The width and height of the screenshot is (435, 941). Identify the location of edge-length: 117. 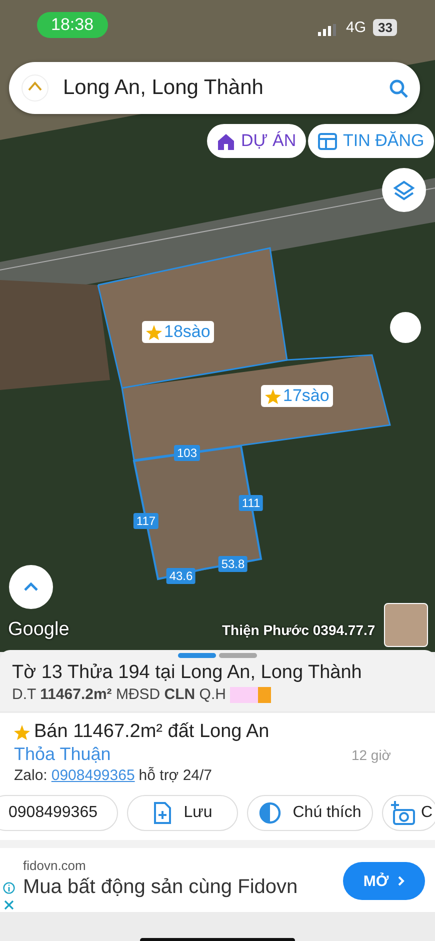
(146, 521).